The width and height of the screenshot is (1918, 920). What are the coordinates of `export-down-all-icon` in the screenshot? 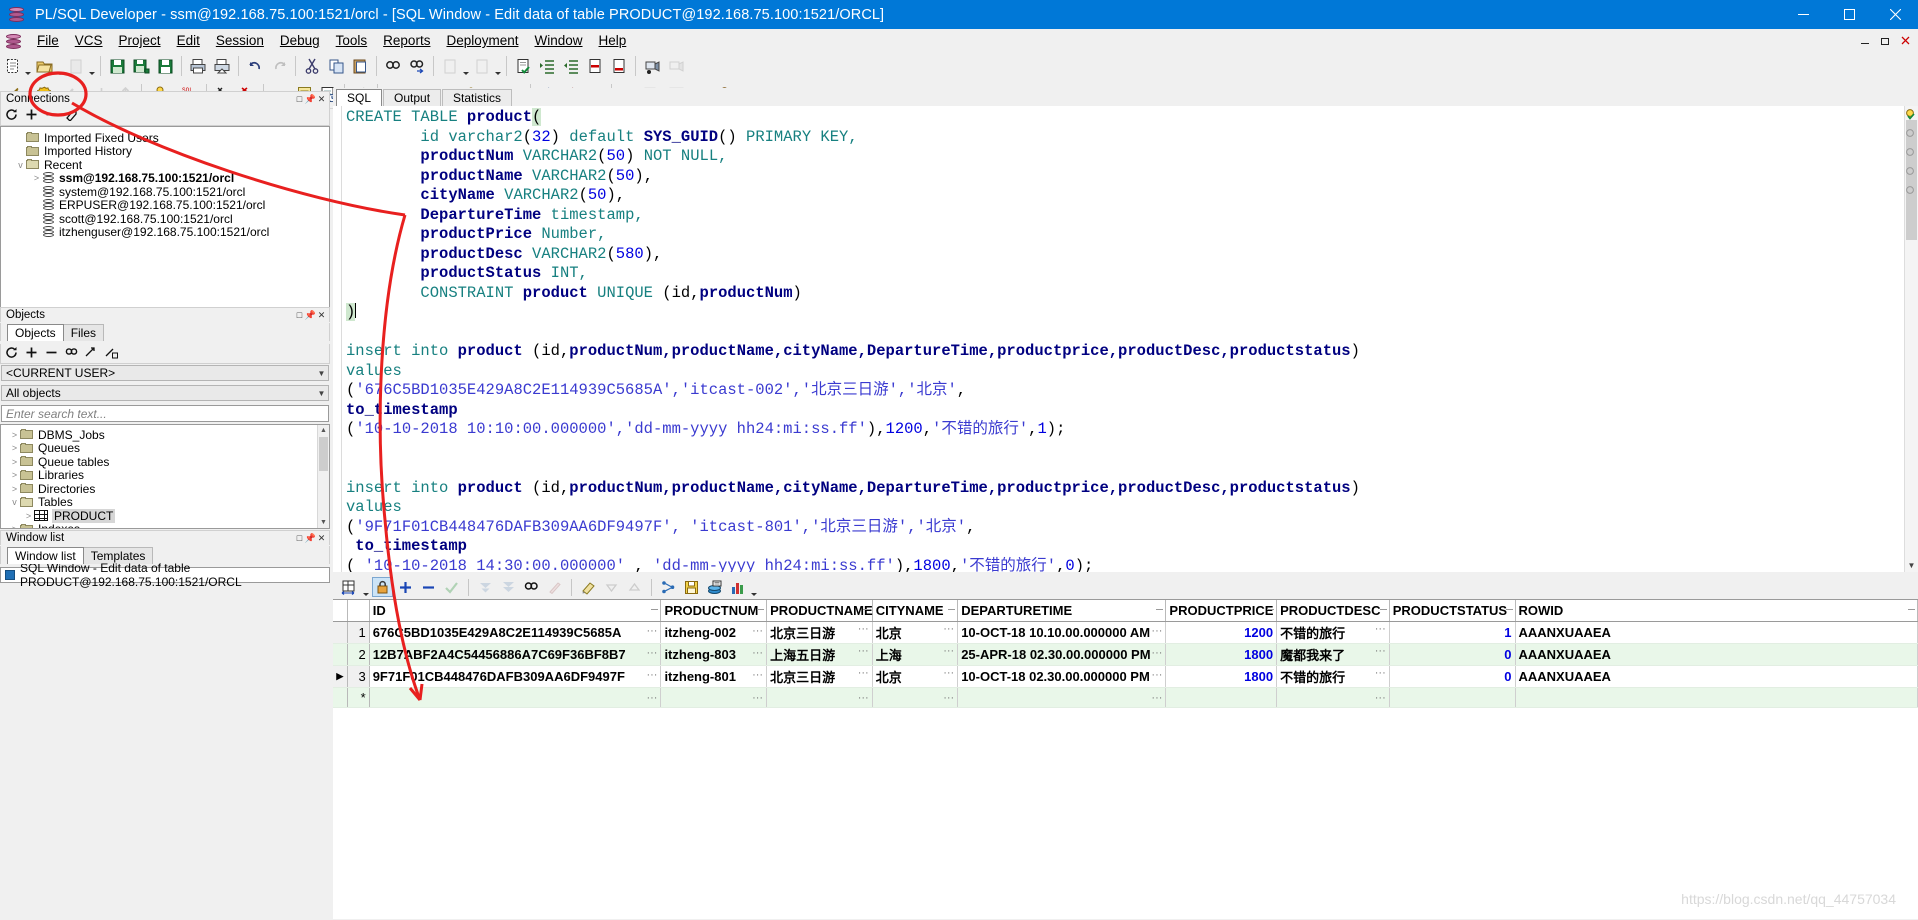 It's located at (508, 587).